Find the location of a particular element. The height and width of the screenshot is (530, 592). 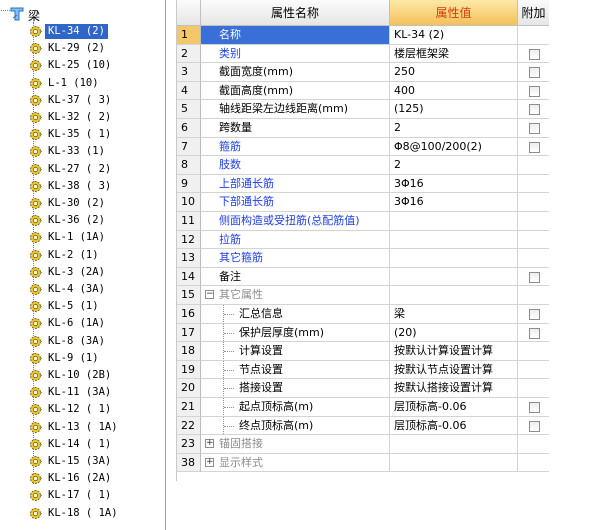

property-value: (20) is located at coordinates (454, 333).